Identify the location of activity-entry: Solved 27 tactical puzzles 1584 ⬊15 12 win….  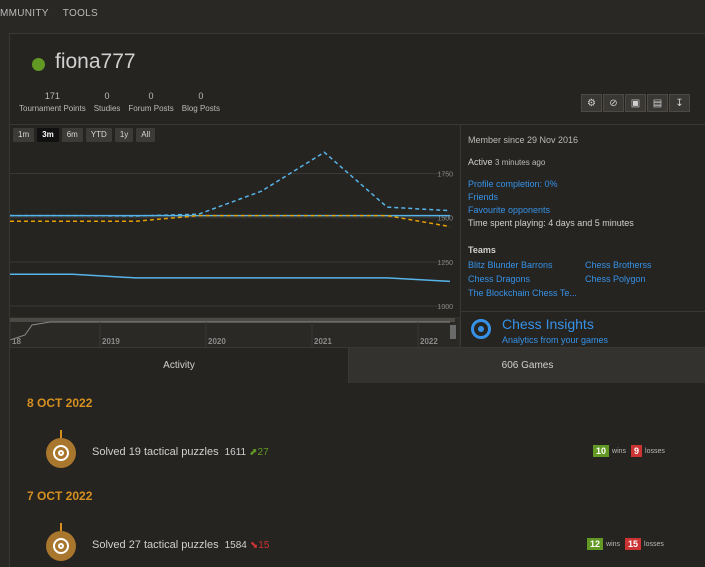
(357, 543).